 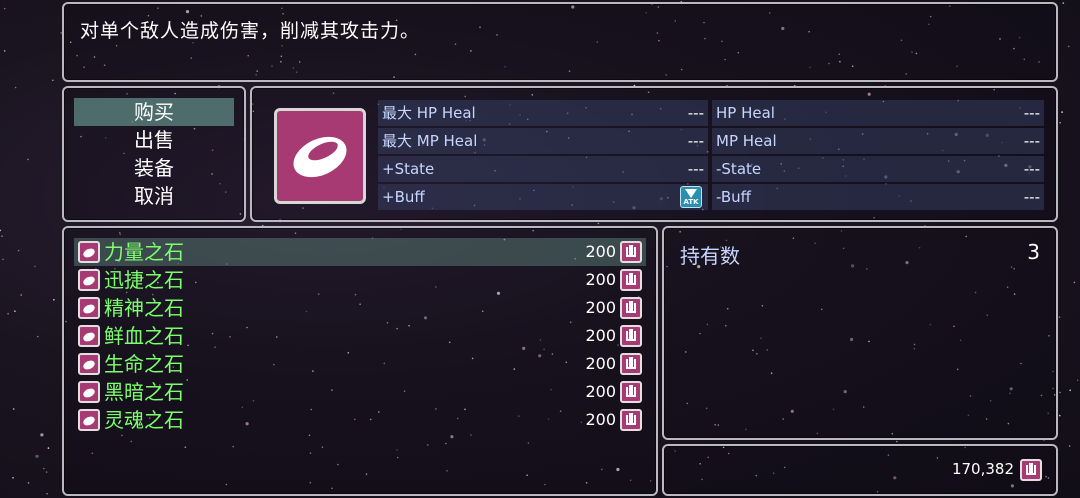 I want to click on hp-heal-label: HP Heal, so click(x=745, y=113).